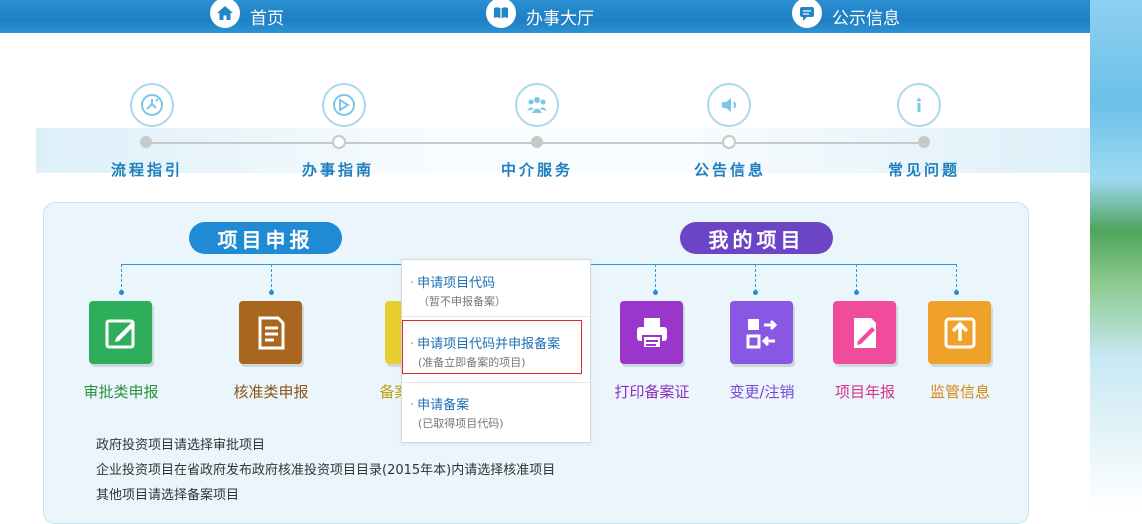 The height and width of the screenshot is (524, 1142). Describe the element at coordinates (168, 495) in the screenshot. I see `note-line: 其他项目请选择备案项目` at that location.